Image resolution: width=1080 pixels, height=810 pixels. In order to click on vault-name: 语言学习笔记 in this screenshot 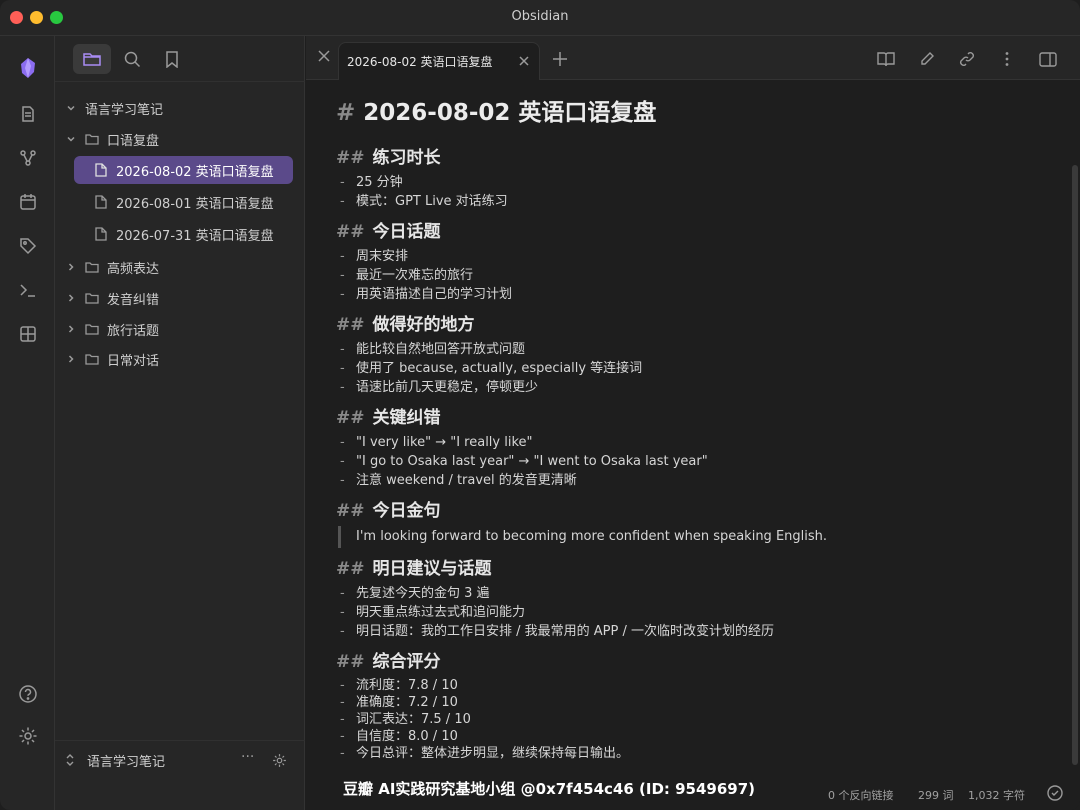, I will do `click(126, 762)`.